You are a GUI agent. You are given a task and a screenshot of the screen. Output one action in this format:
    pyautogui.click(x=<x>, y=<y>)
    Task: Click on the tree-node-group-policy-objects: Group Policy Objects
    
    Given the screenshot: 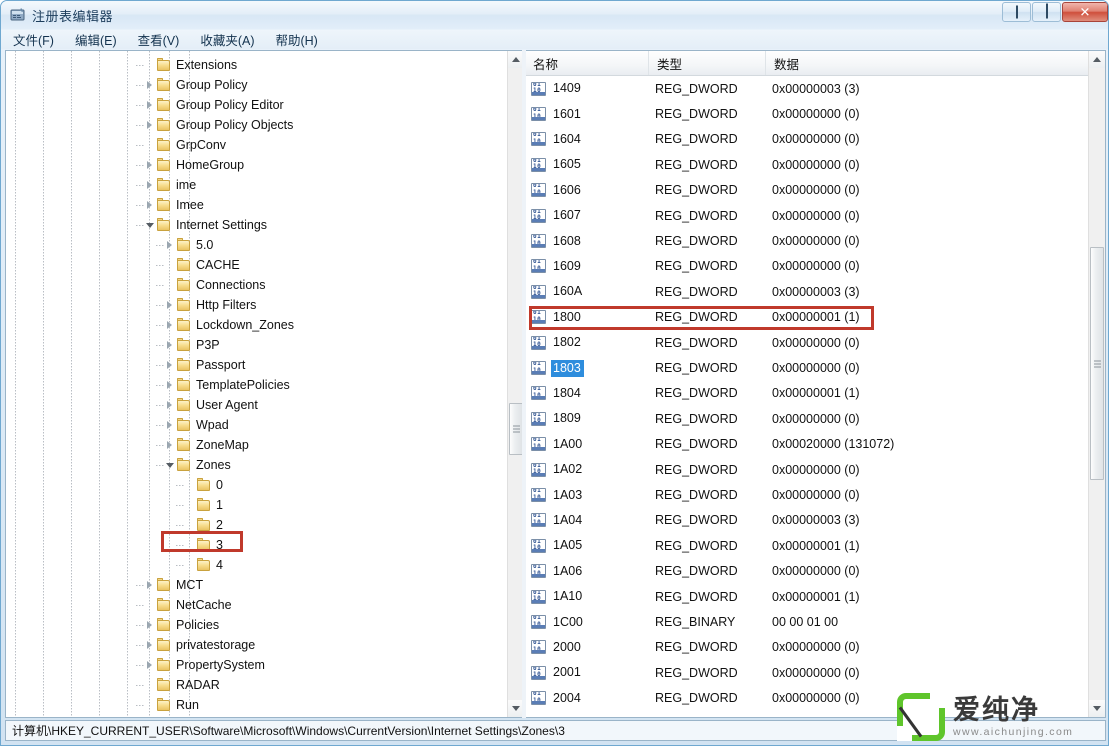 What is the action you would take?
    pyautogui.click(x=221, y=125)
    